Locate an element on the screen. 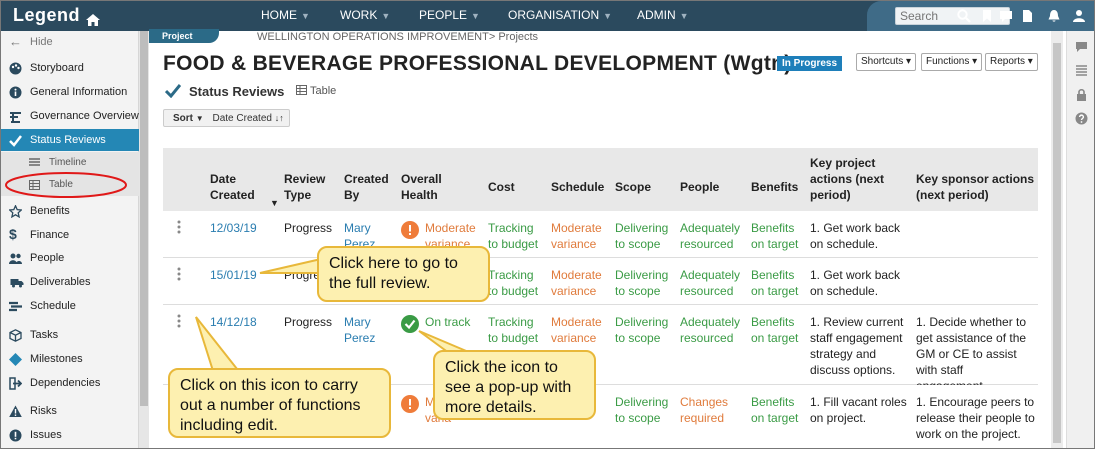 This screenshot has width=1095, height=449. document-icon is located at coordinates (1027, 16).